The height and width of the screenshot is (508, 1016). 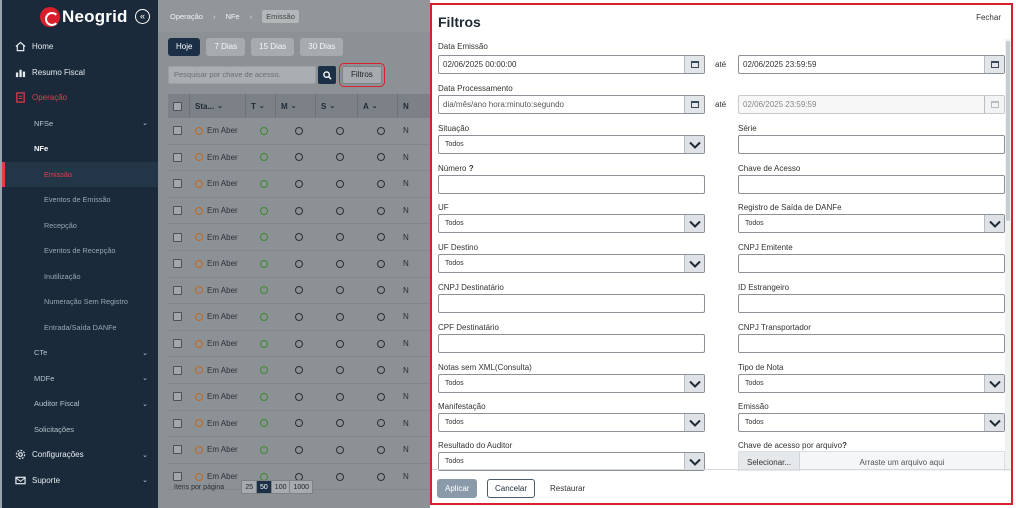 What do you see at coordinates (571, 422) in the screenshot?
I see `manifestacao-select: Todos` at bounding box center [571, 422].